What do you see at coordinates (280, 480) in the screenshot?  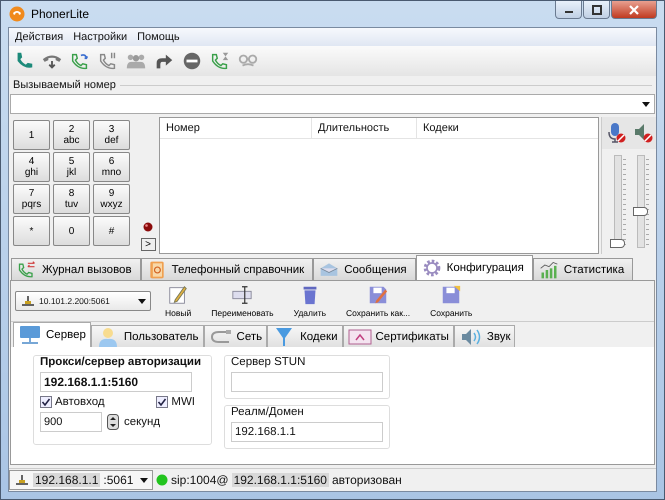 I see `status-text: 192.168.1.1:5160` at bounding box center [280, 480].